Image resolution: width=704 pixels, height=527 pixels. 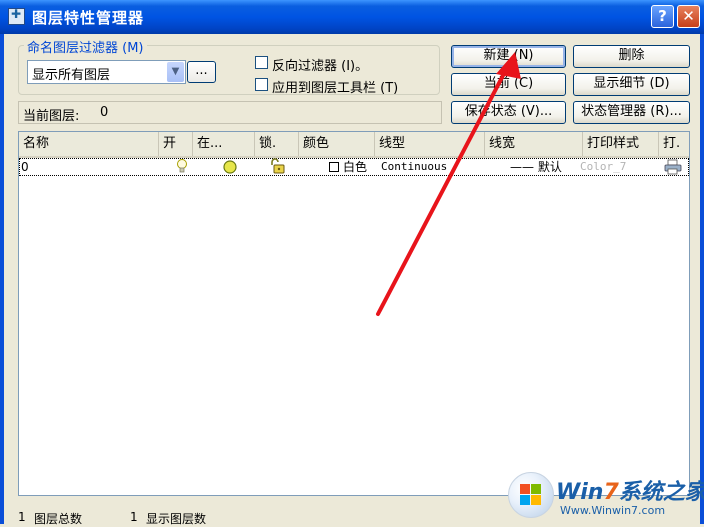 I want to click on list-header: 名称 开 在... 锁. 颜色 线型 线宽 打印样式 打., so click(x=354, y=145).